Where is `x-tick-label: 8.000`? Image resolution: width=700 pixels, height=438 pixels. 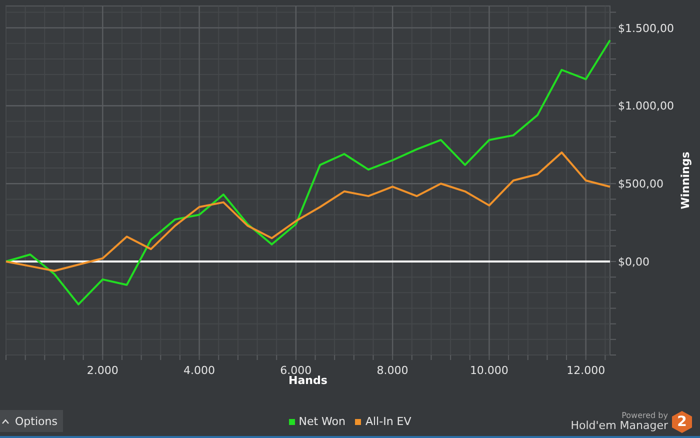
x-tick-label: 8.000 is located at coordinates (392, 370).